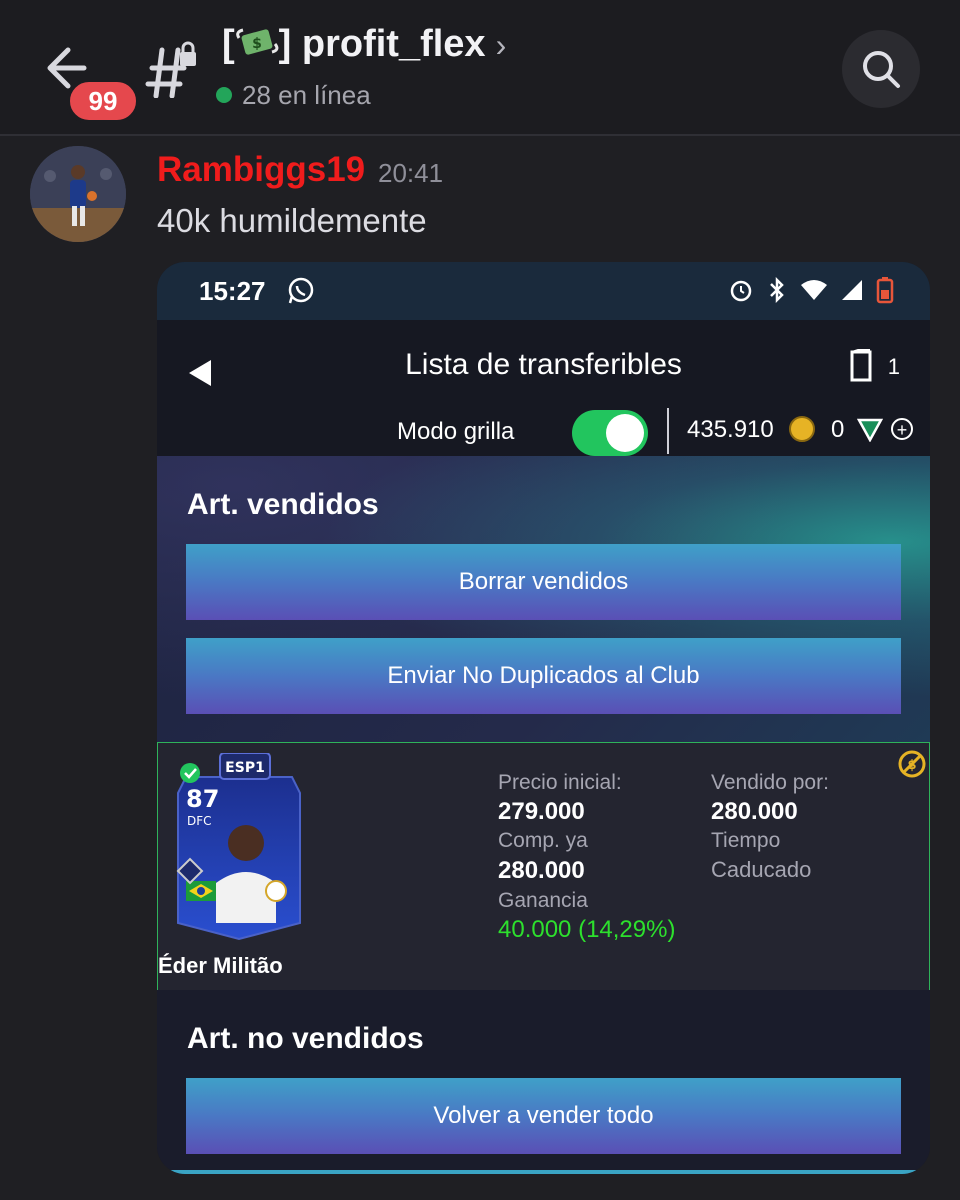  What do you see at coordinates (777, 290) in the screenshot?
I see `bluetooth-icon` at bounding box center [777, 290].